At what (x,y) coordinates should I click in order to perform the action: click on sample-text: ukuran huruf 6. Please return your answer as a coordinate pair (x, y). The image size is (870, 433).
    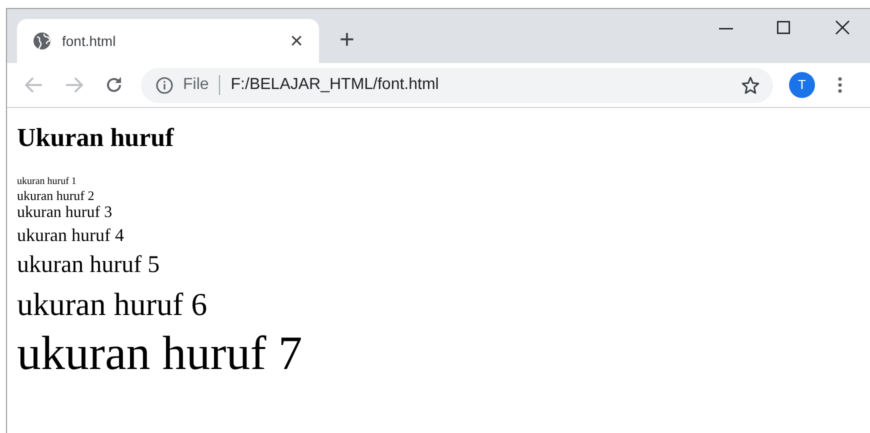
    Looking at the image, I should click on (112, 304).